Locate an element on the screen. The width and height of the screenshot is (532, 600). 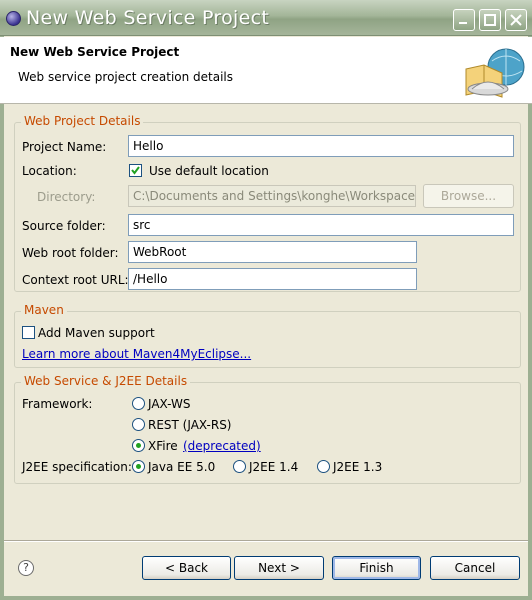
cancel-button: Cancel is located at coordinates (475, 568).